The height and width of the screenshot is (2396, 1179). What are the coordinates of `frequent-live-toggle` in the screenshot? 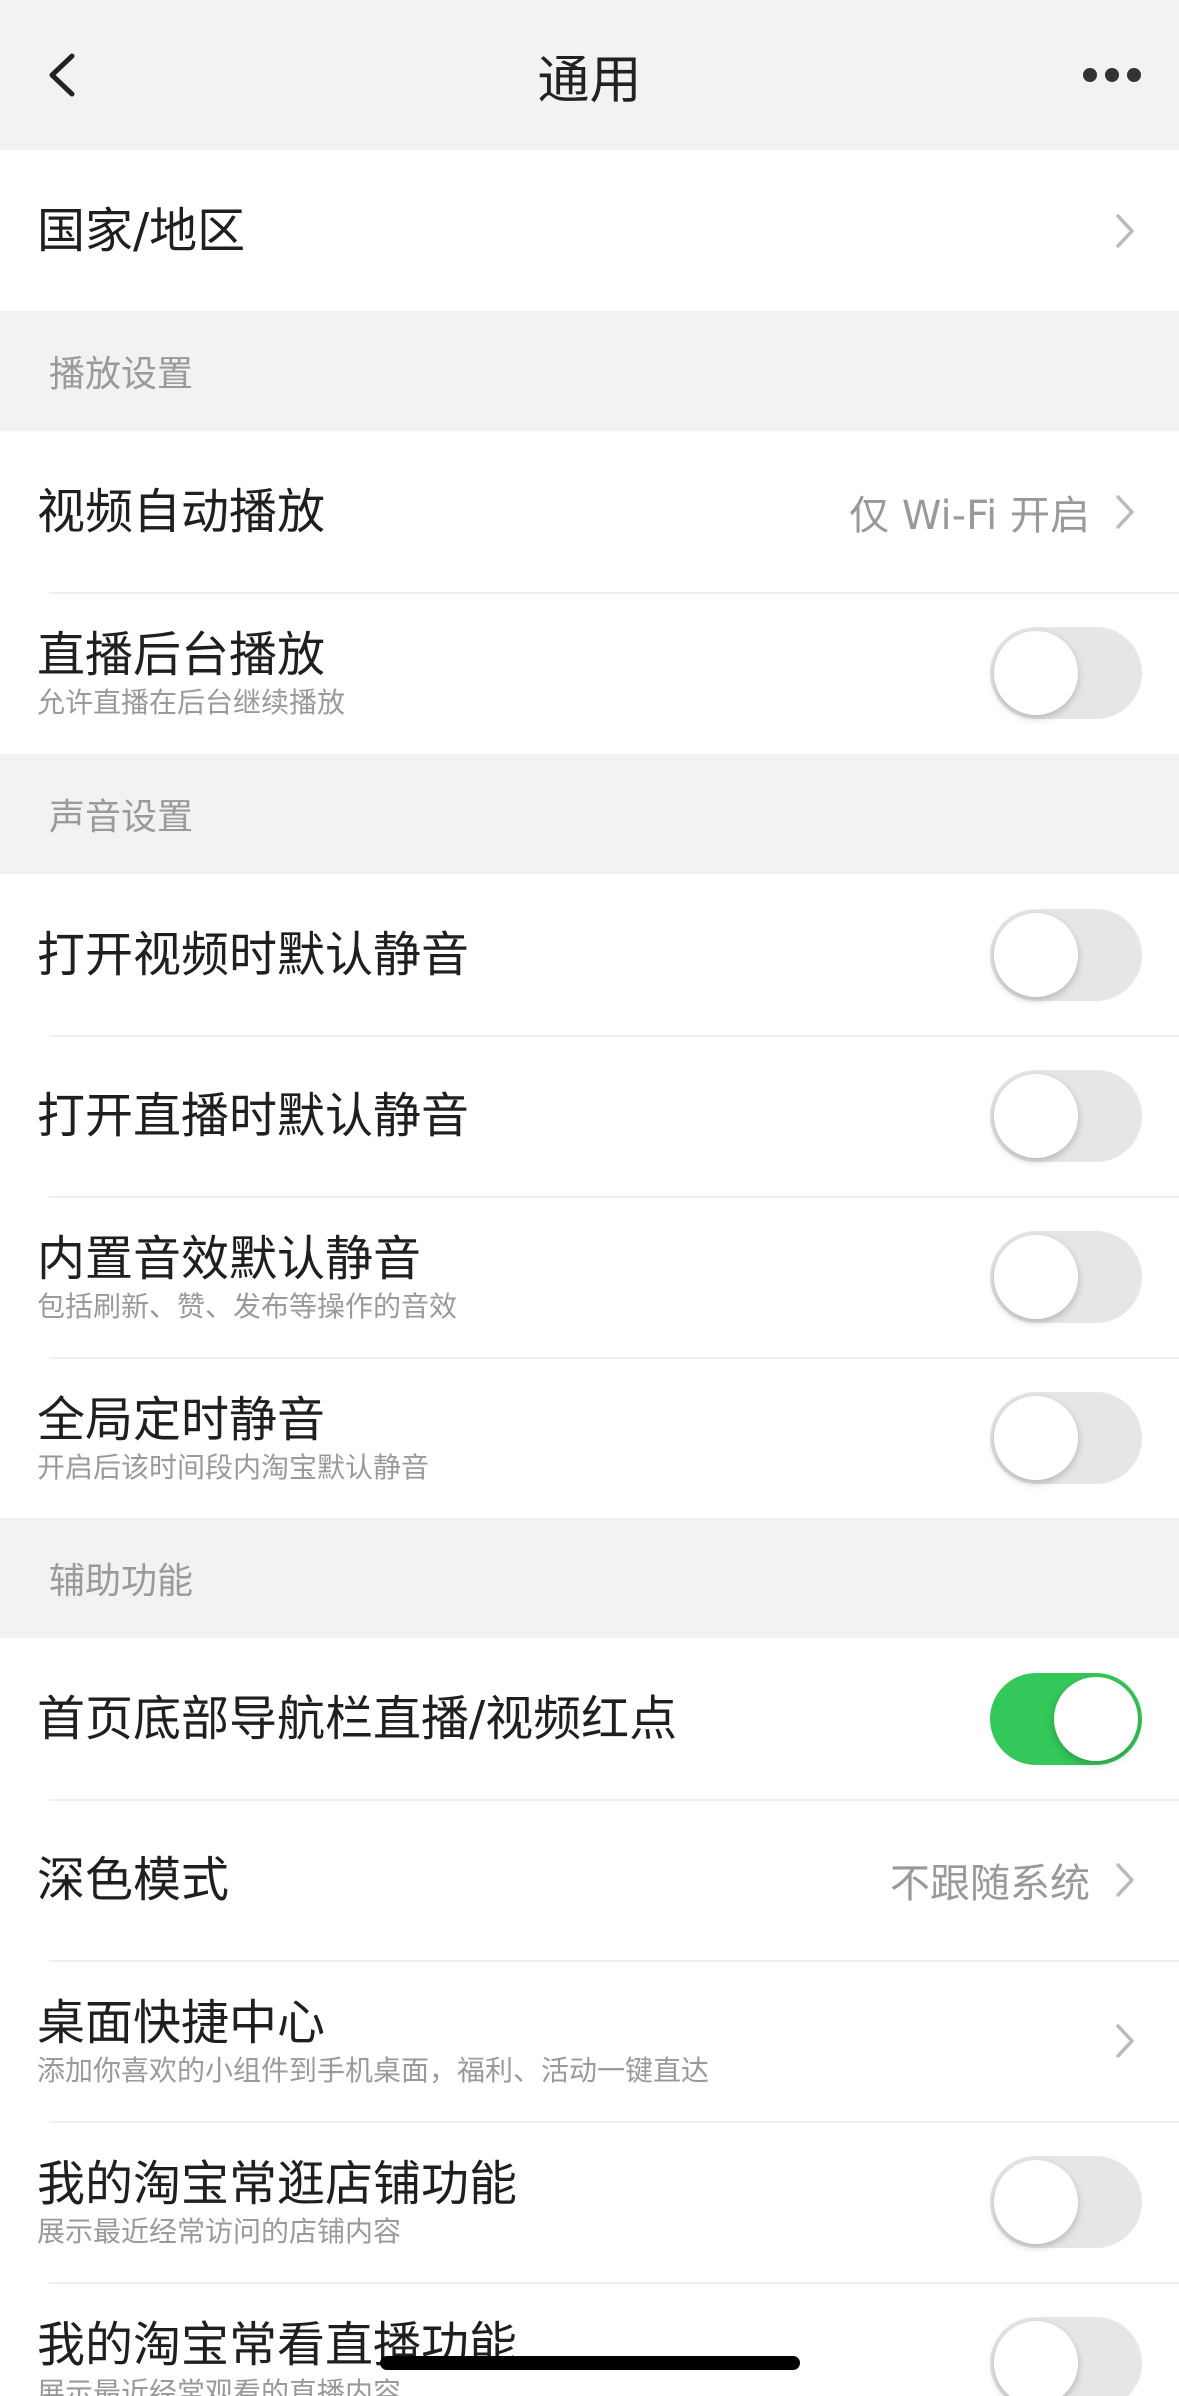 It's located at (1066, 2356).